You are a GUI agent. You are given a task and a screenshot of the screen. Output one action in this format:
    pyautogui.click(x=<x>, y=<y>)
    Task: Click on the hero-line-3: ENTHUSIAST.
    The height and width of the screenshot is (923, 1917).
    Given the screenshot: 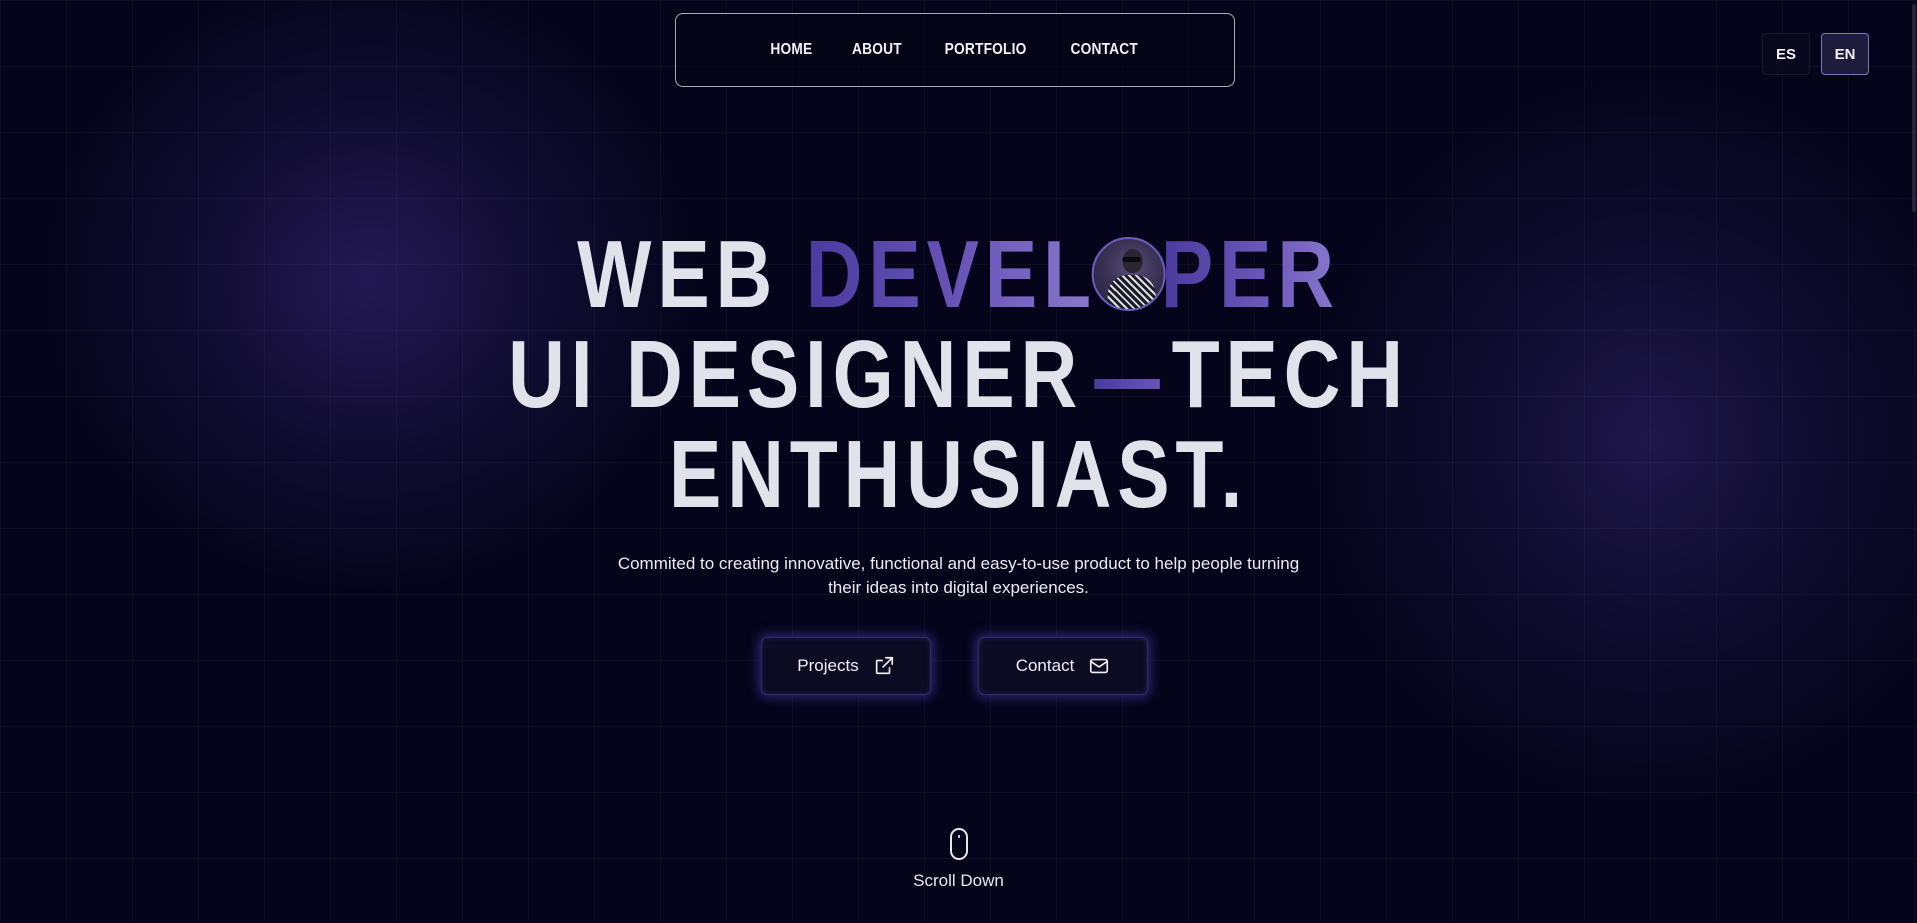 What is the action you would take?
    pyautogui.click(x=958, y=474)
    